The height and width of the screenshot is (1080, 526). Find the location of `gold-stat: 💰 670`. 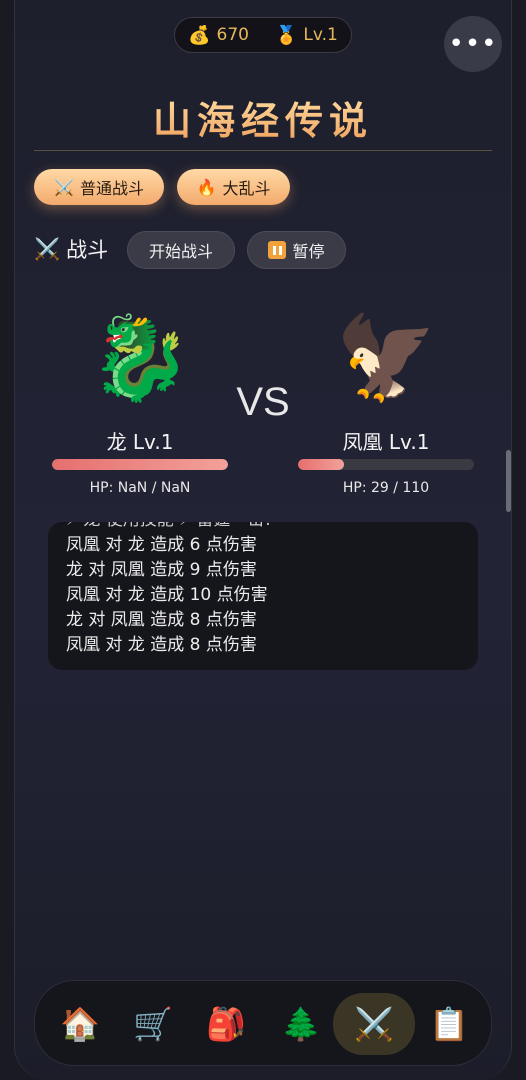

gold-stat: 💰 670 is located at coordinates (218, 35).